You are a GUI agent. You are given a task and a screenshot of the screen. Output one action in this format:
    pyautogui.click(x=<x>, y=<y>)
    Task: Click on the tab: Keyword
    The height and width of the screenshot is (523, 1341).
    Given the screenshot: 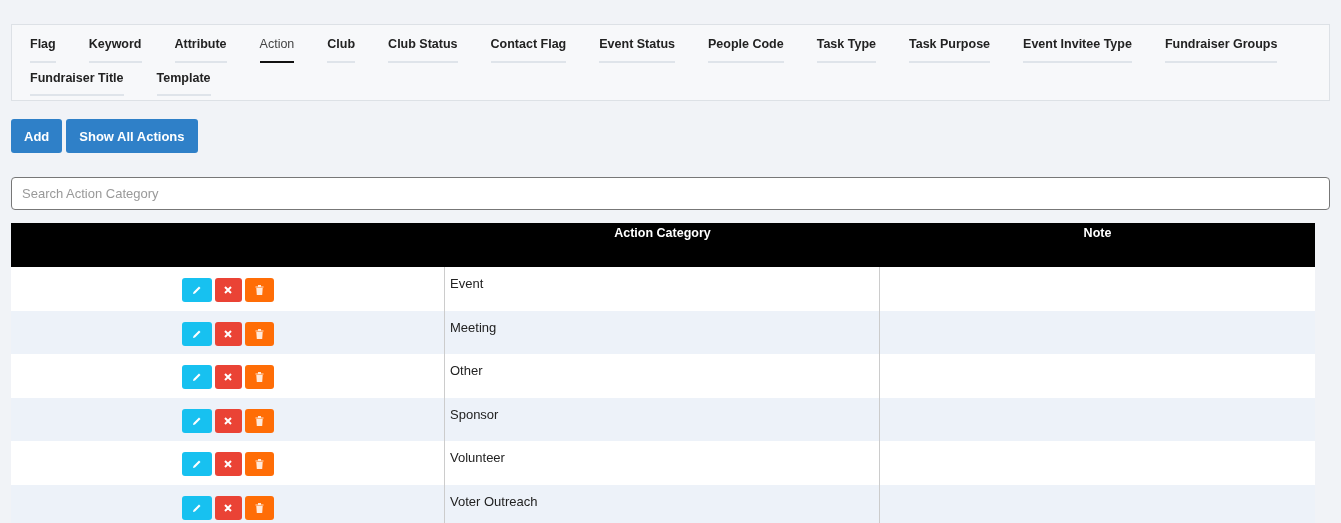 What is the action you would take?
    pyautogui.click(x=115, y=49)
    